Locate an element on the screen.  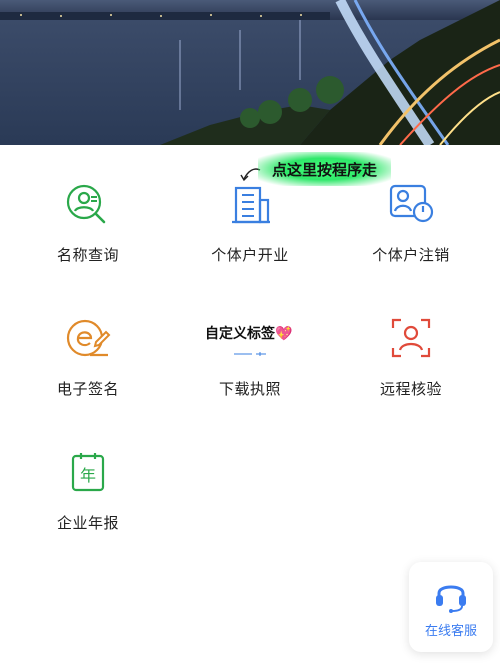
custom-tag-underline is located at coordinates (250, 354).